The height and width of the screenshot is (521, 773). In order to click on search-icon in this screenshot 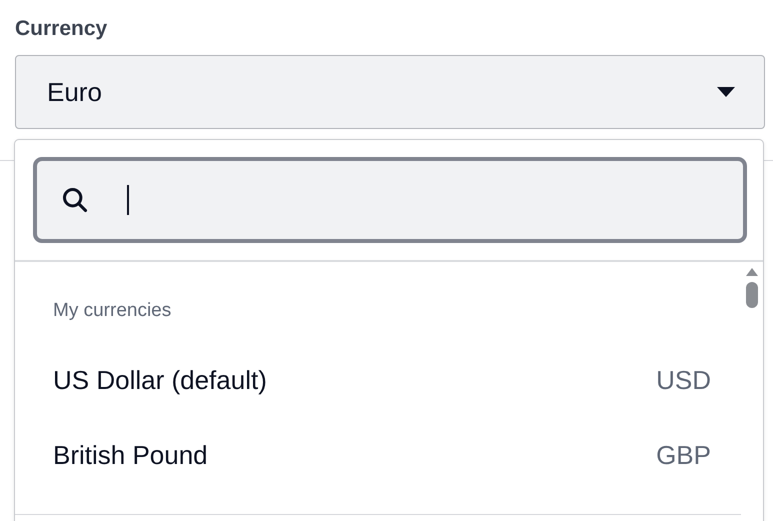, I will do `click(75, 200)`.